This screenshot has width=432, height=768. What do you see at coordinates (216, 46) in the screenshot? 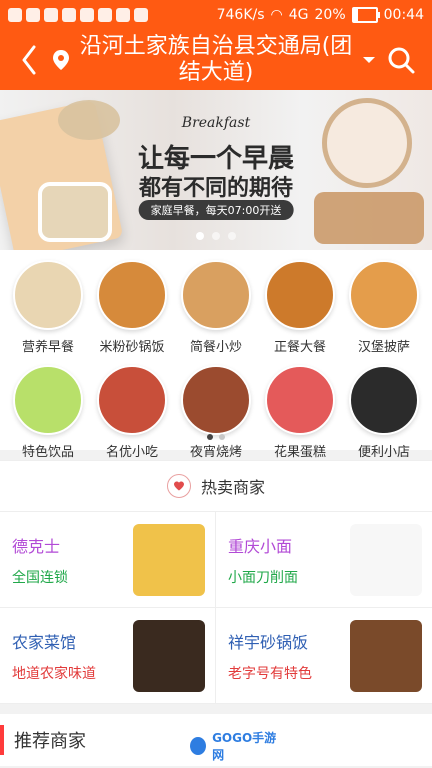
I see `location-title-line1: 沿河土家族自治县交通局(团` at bounding box center [216, 46].